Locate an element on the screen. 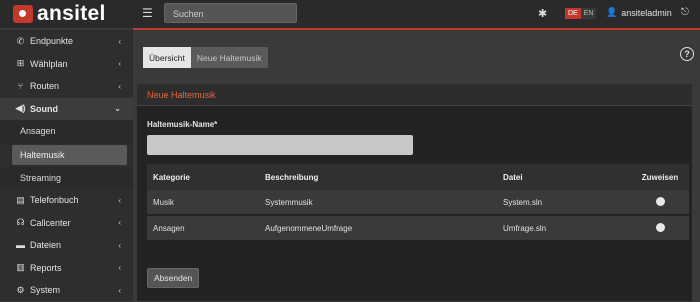 The width and height of the screenshot is (700, 302). column-header-datei: Datei is located at coordinates (513, 177).